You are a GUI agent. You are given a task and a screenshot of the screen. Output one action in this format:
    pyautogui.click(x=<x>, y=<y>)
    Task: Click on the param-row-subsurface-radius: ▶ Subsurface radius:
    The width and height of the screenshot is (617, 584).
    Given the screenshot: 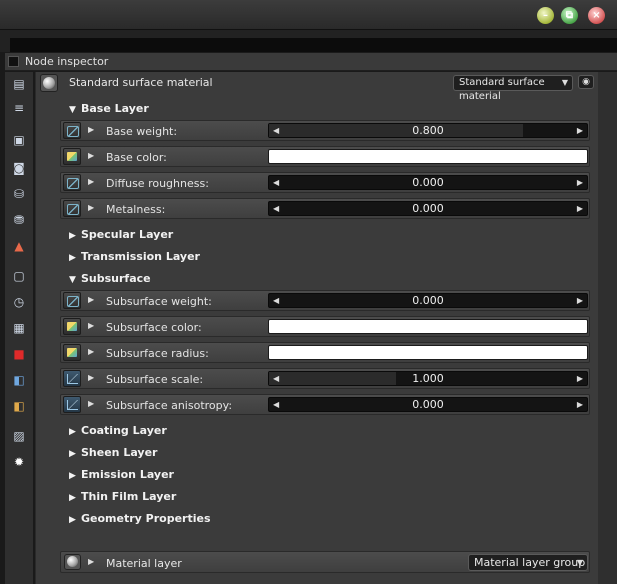 What is the action you would take?
    pyautogui.click(x=325, y=352)
    